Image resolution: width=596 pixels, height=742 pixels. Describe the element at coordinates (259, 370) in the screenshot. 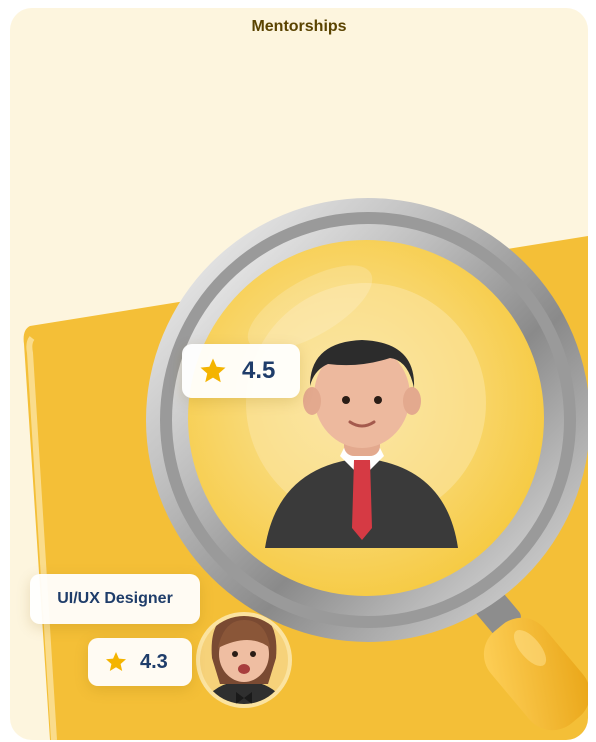

I see `rating-value: 4.5` at that location.